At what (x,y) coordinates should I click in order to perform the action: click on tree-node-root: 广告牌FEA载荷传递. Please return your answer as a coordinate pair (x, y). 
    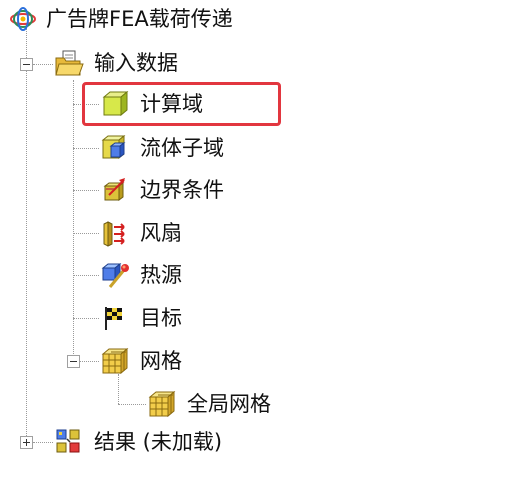
    Looking at the image, I should click on (120, 19).